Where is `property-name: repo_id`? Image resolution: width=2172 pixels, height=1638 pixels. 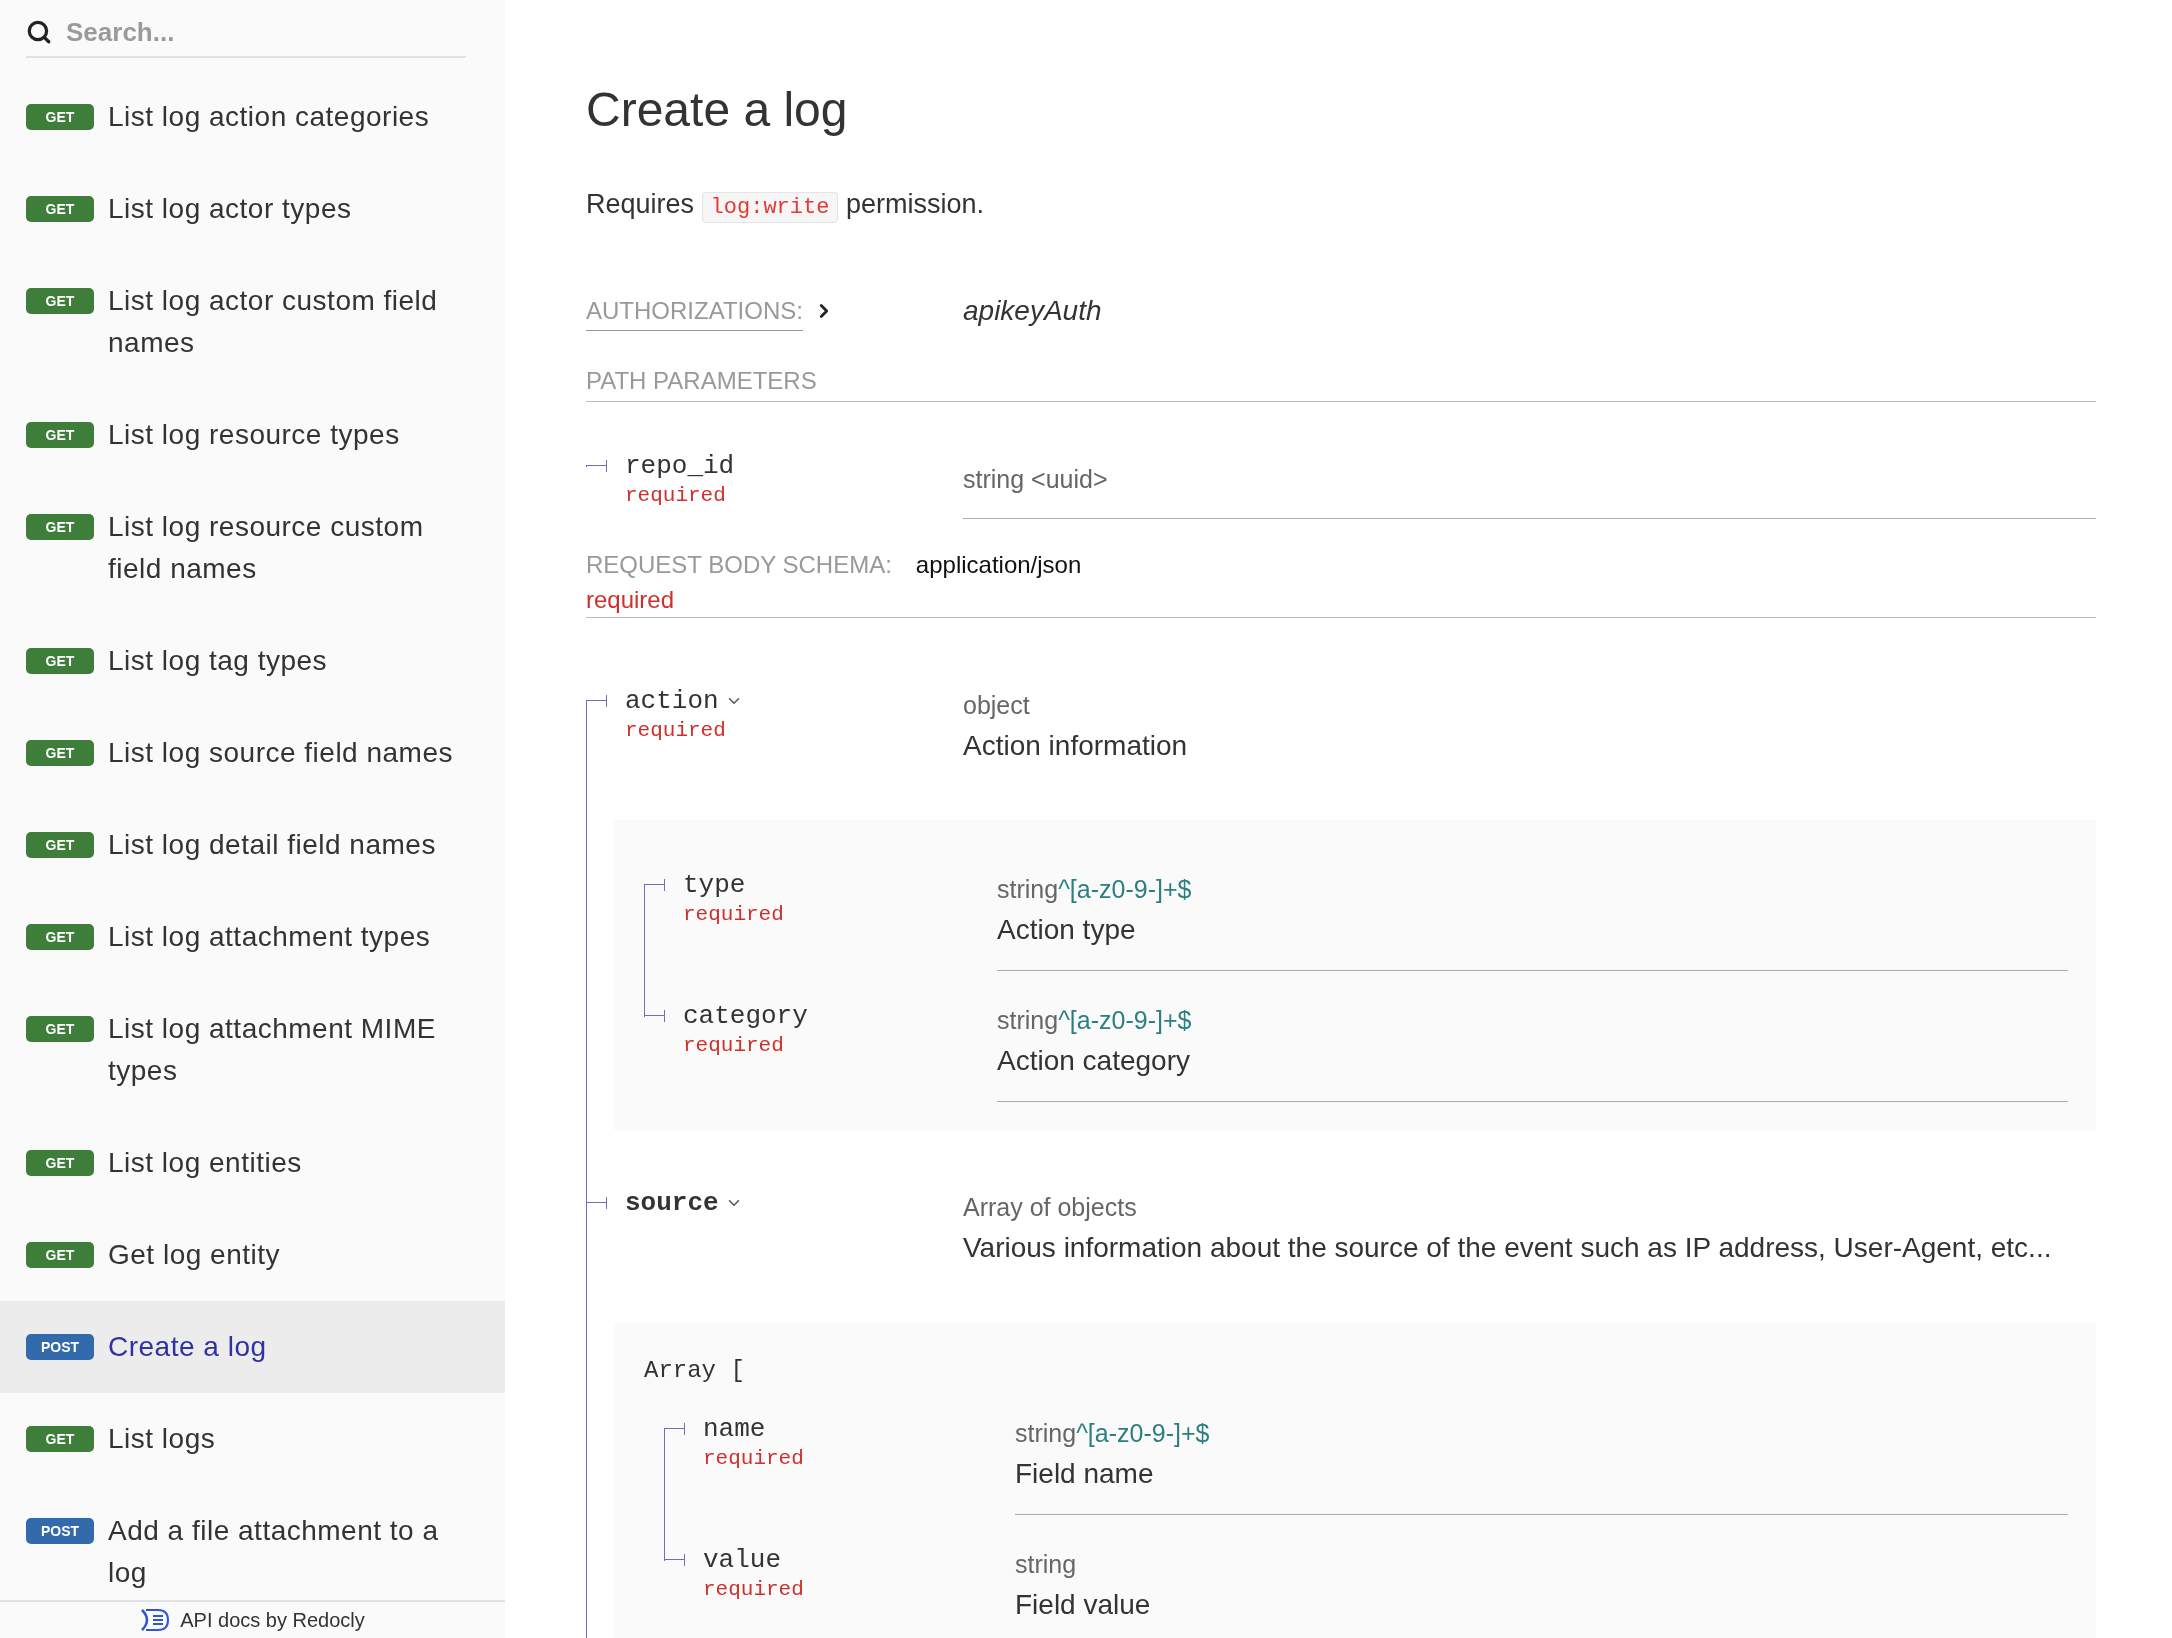
property-name: repo_id is located at coordinates (680, 466).